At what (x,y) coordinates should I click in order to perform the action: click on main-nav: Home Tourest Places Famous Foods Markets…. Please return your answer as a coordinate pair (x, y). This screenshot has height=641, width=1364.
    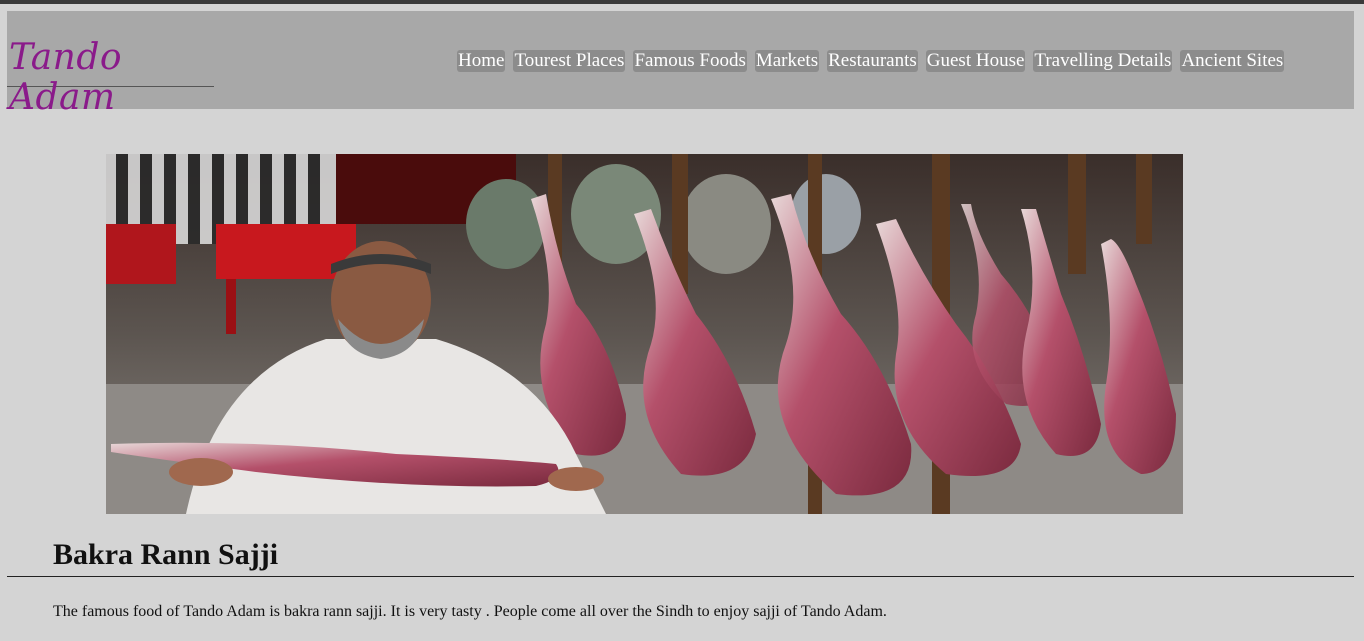
    Looking at the image, I should click on (871, 61).